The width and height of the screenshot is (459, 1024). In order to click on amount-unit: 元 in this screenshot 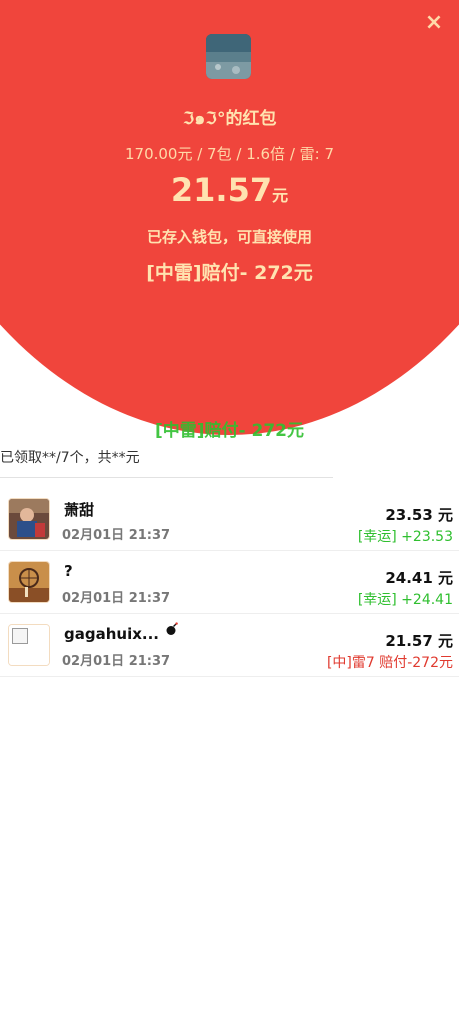, I will do `click(280, 195)`.